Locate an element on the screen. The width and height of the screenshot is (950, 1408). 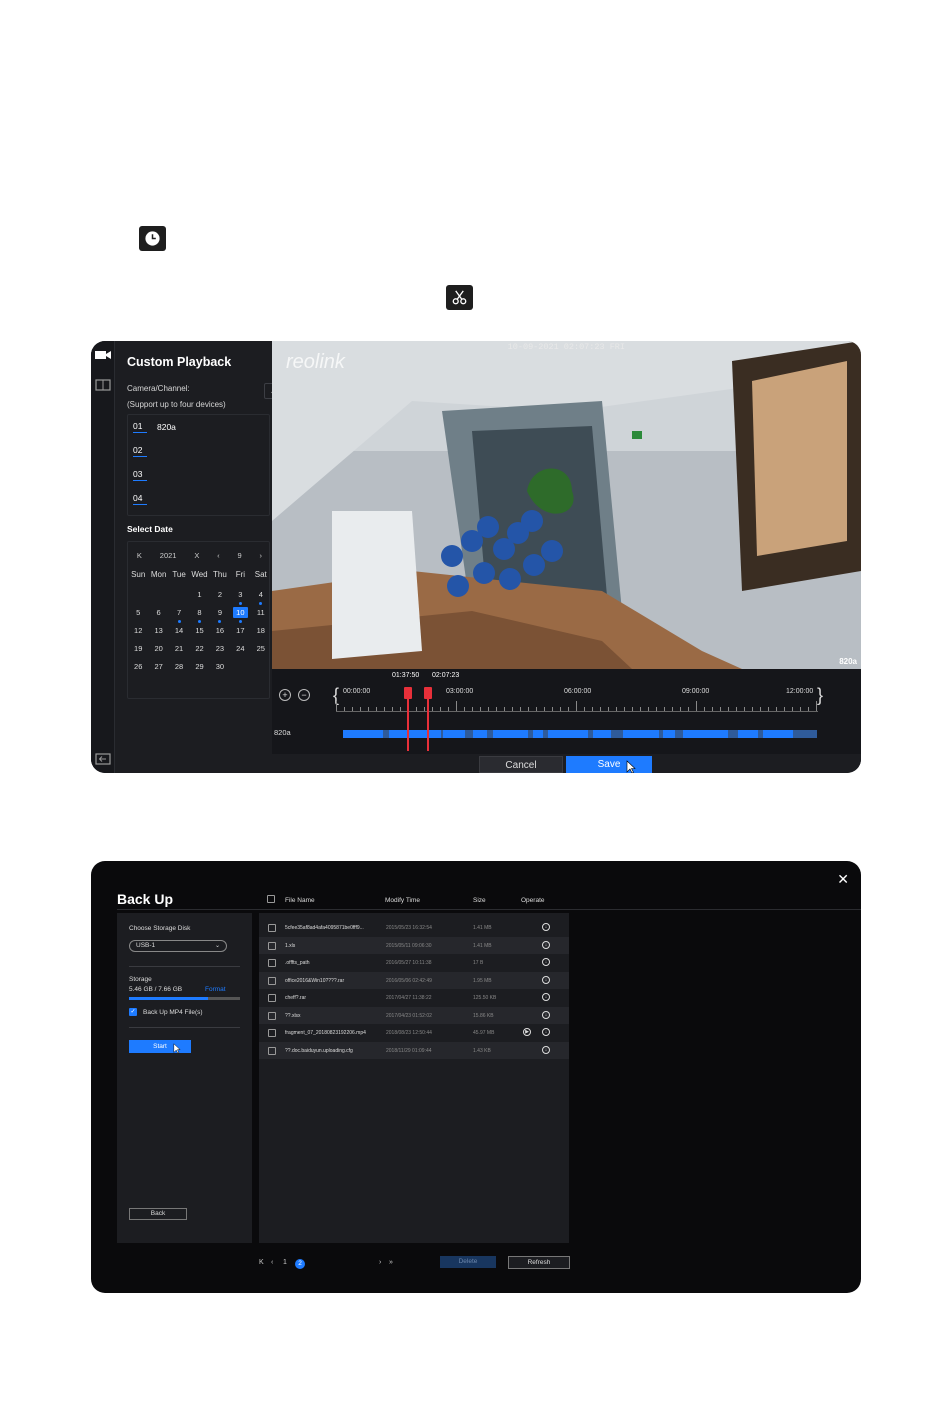
table-row: cheff?.rar 2017/04/27 11:38:22 125.50 KB ↓ is located at coordinates (414, 998).